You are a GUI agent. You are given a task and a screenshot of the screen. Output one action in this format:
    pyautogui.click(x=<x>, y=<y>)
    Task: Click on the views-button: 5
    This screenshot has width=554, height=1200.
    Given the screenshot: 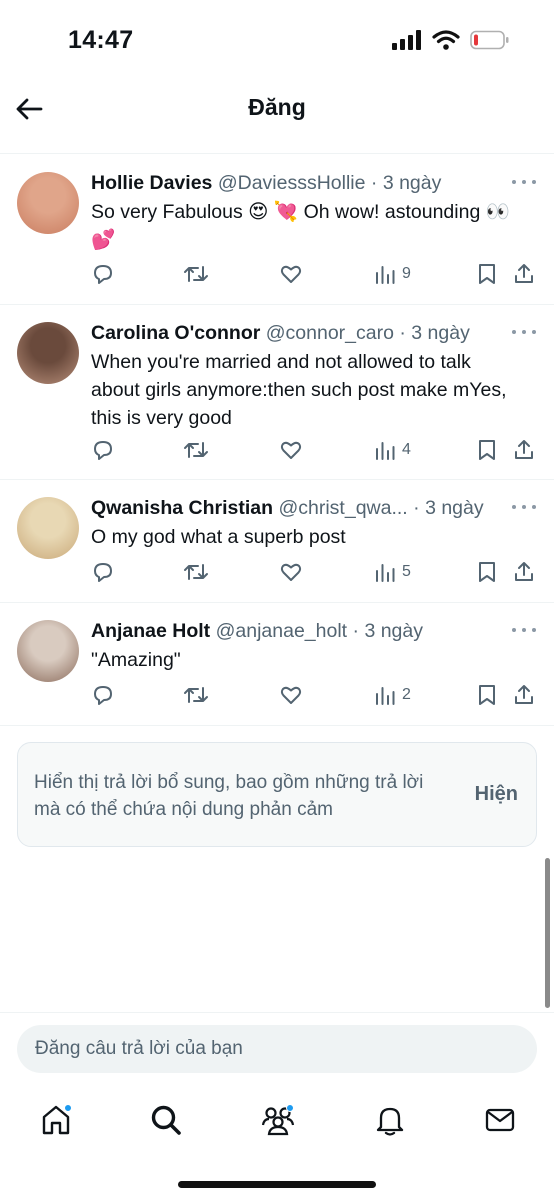 What is the action you would take?
    pyautogui.click(x=392, y=572)
    